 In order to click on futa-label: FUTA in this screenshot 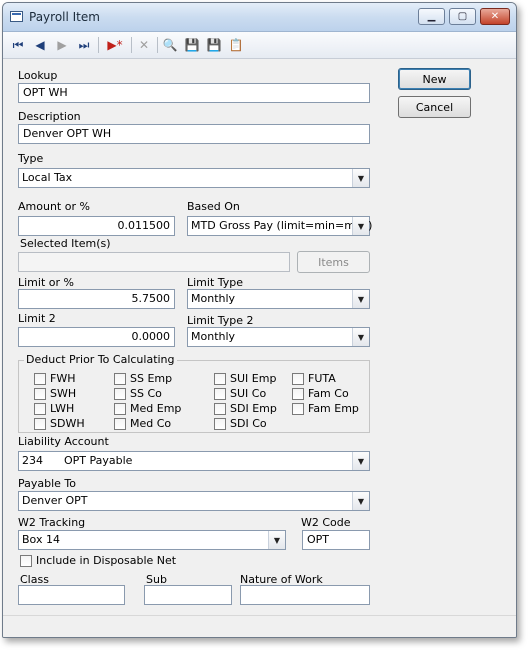, I will do `click(322, 378)`.